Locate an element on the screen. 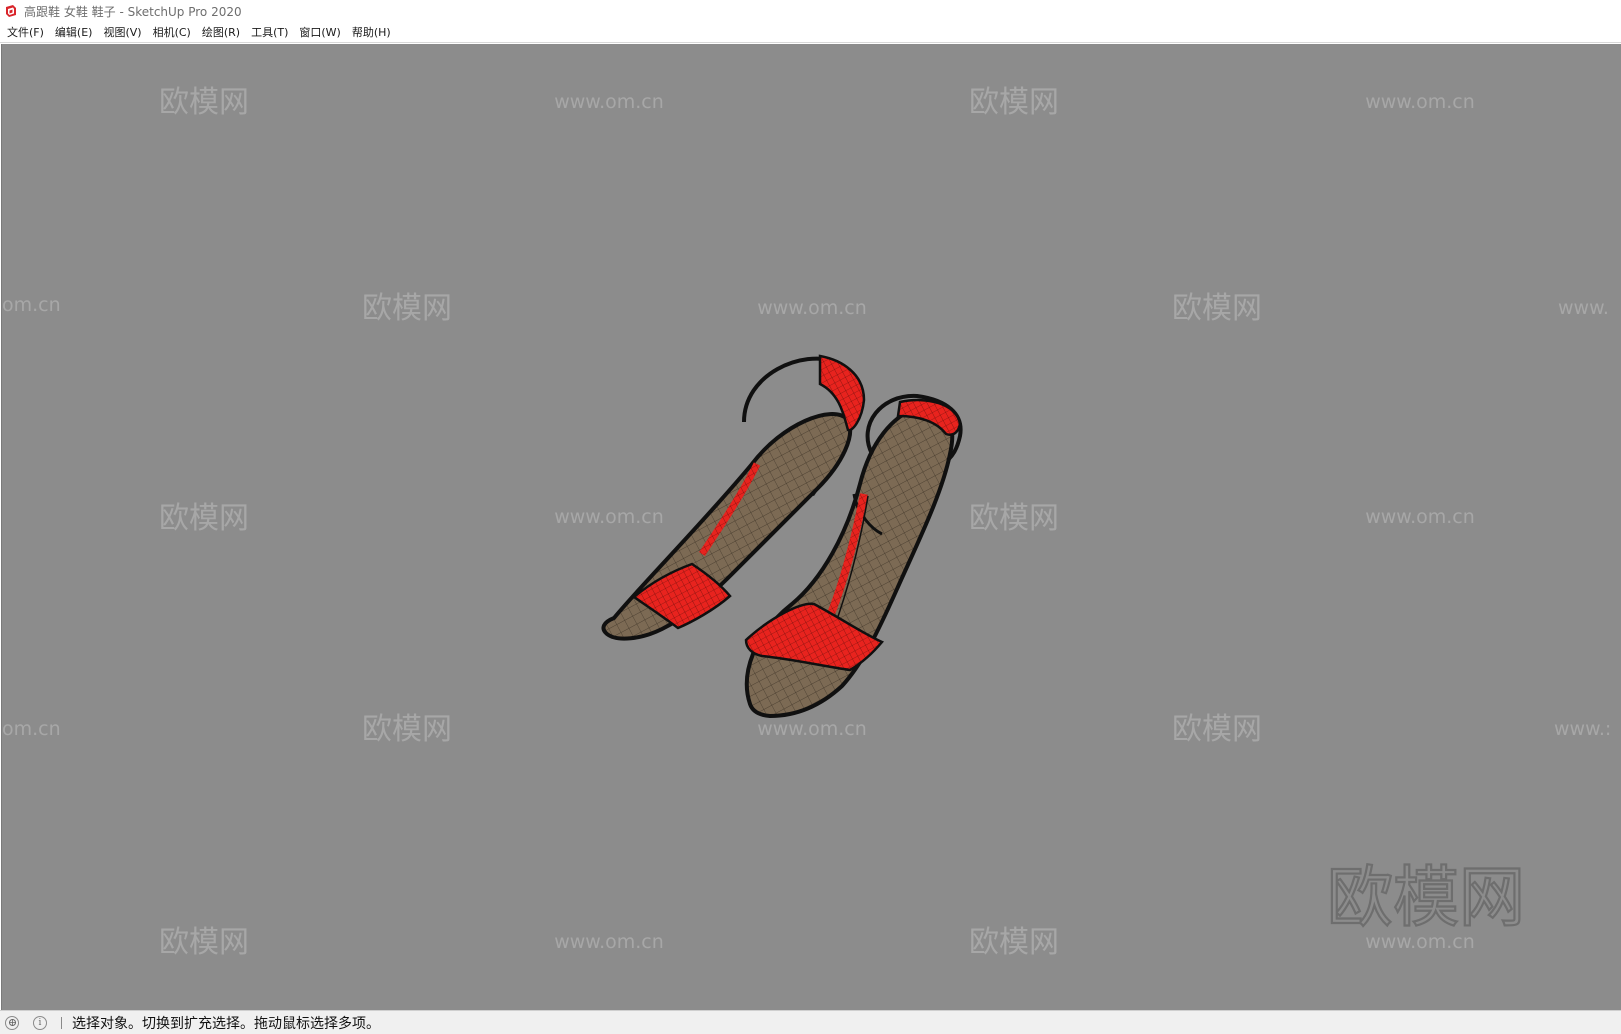  watermark-url-partial-right: www. is located at coordinates (1583, 308).